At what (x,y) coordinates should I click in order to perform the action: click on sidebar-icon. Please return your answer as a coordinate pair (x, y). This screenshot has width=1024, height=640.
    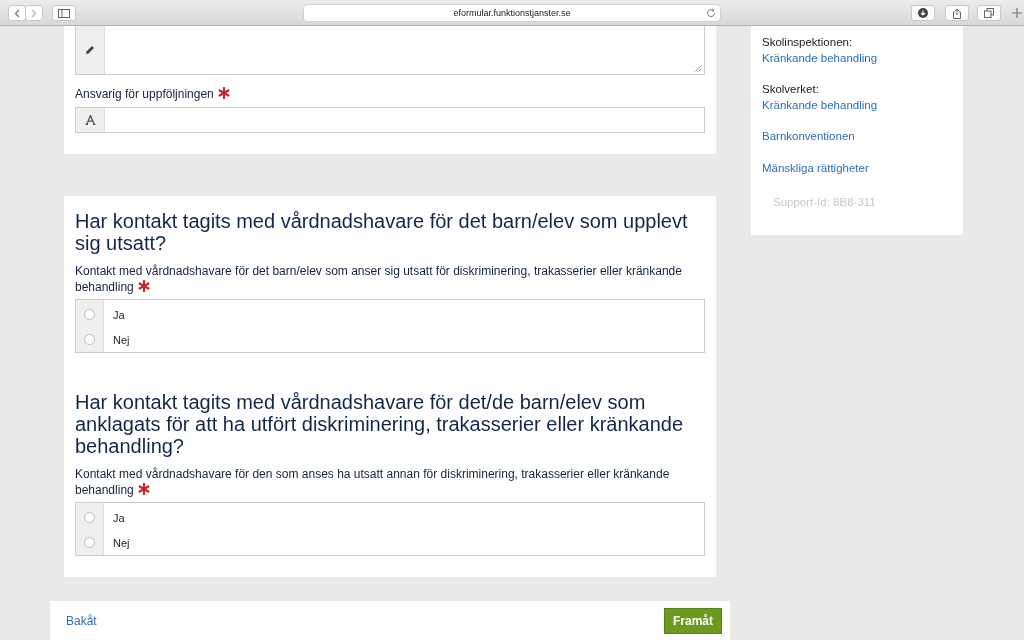
    Looking at the image, I should click on (64, 13).